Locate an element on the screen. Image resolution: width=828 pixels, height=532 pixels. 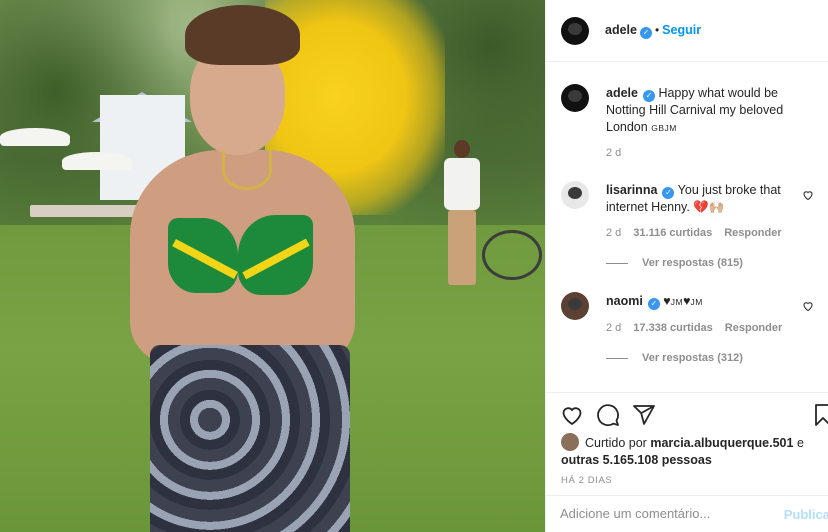
comment-emoji: 💔🙌🏼 is located at coordinates (709, 207).